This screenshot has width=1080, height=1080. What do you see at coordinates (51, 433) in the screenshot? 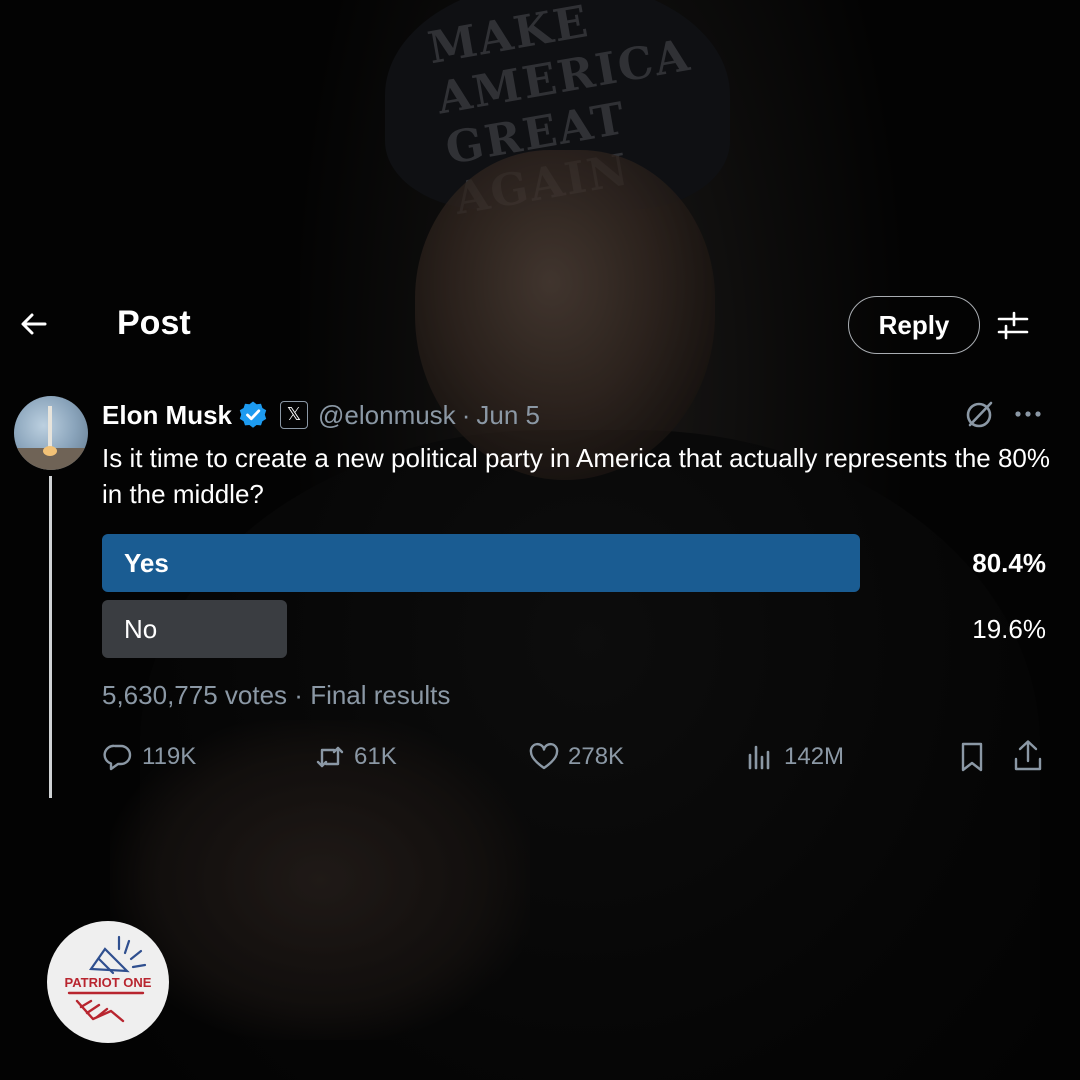
I see `author-avatar` at bounding box center [51, 433].